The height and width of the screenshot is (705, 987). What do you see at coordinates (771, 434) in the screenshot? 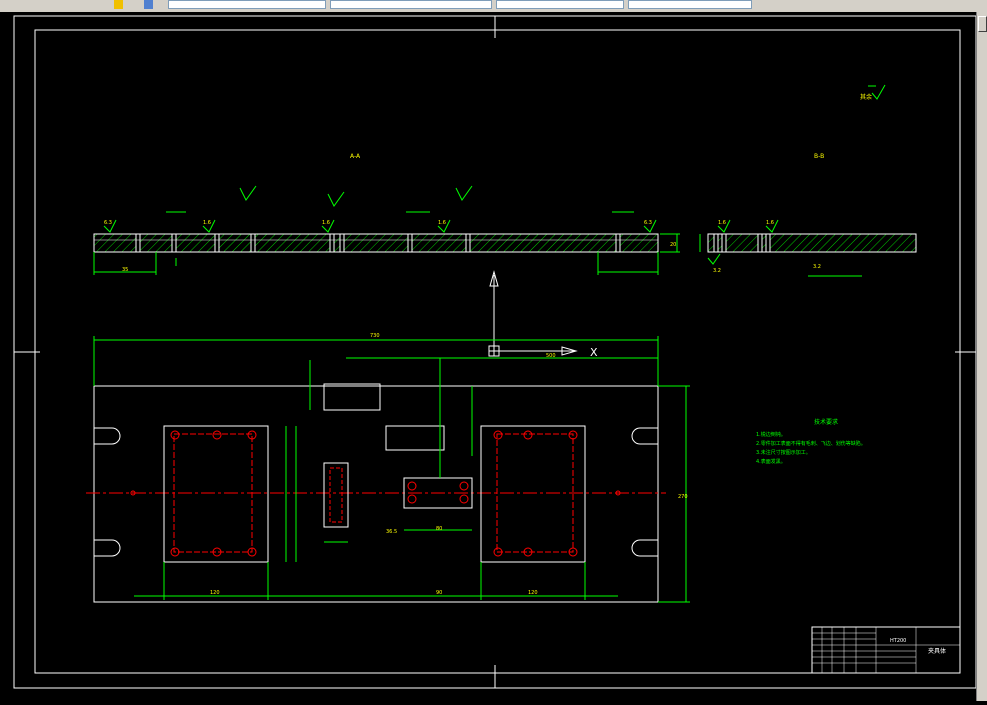
I see `svg-text: 1.锐边倒钝。` at bounding box center [771, 434].